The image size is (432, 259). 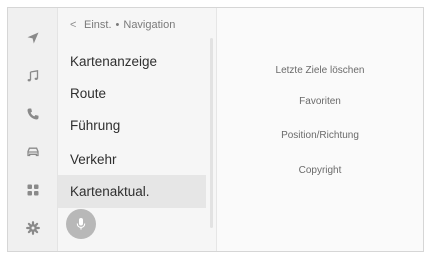 I want to click on rail-apps-button, so click(x=32, y=190).